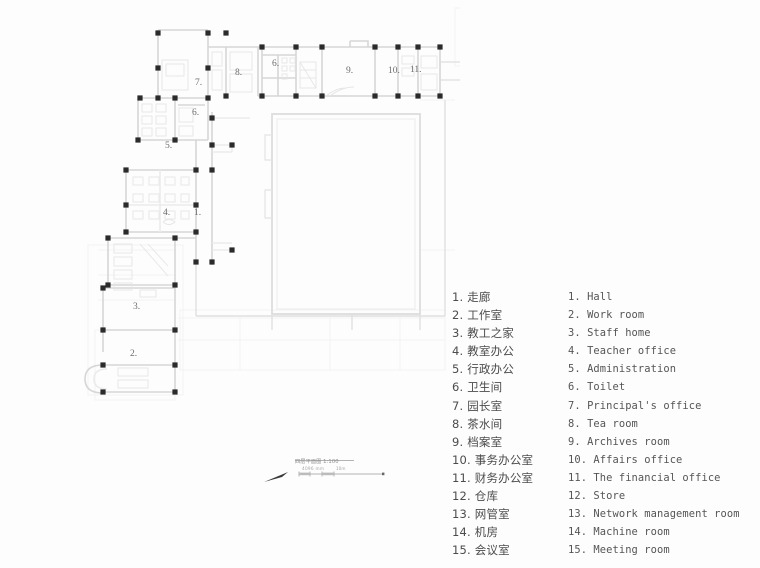  Describe the element at coordinates (477, 423) in the screenshot. I see `legend-row-cn-8: 8. 茶水间` at that location.